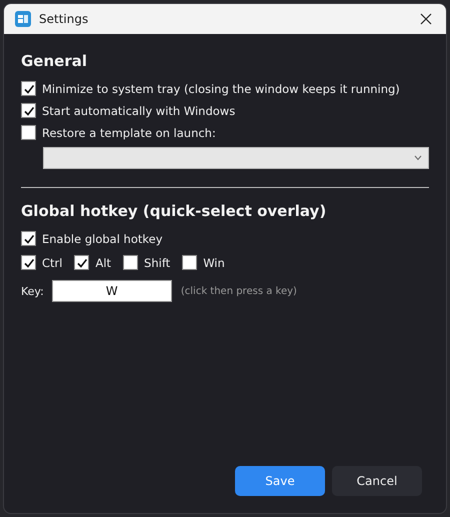 The image size is (450, 517). What do you see at coordinates (52, 263) in the screenshot?
I see `checkbox-label: Ctrl` at bounding box center [52, 263].